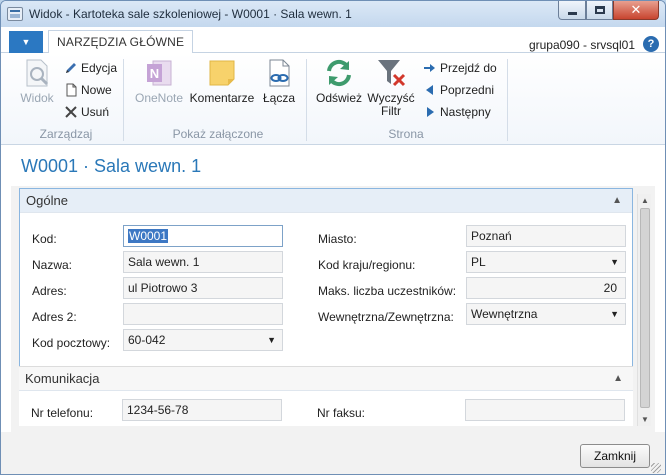 Image resolution: width=666 pixels, height=475 pixels. Describe the element at coordinates (581, 45) in the screenshot. I see `server-info: grupa090 - srvsql01` at that location.